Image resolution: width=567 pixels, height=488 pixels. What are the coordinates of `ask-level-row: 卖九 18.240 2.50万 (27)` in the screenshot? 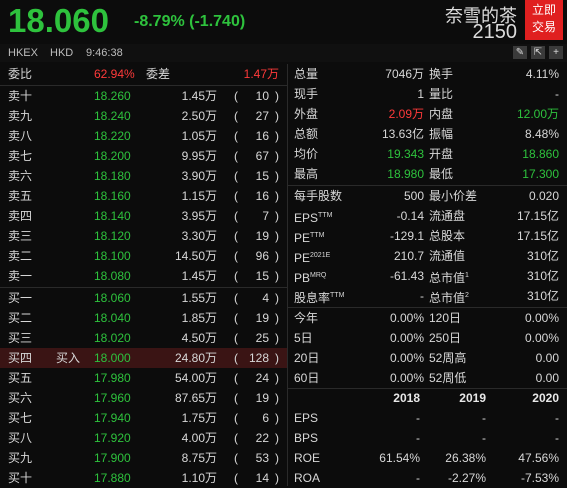 It's located at (143, 116).